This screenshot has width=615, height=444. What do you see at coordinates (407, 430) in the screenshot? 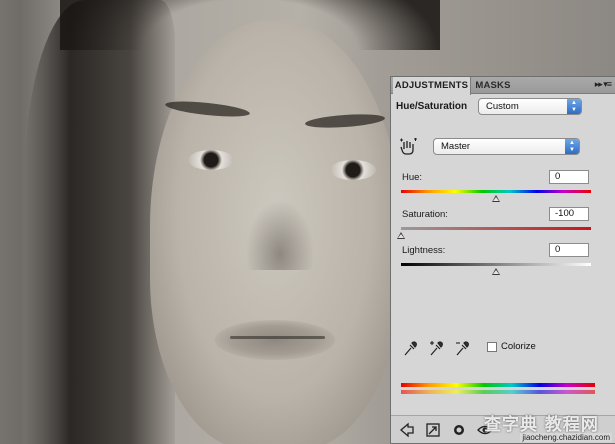
I see `back-arrow-icon` at bounding box center [407, 430].